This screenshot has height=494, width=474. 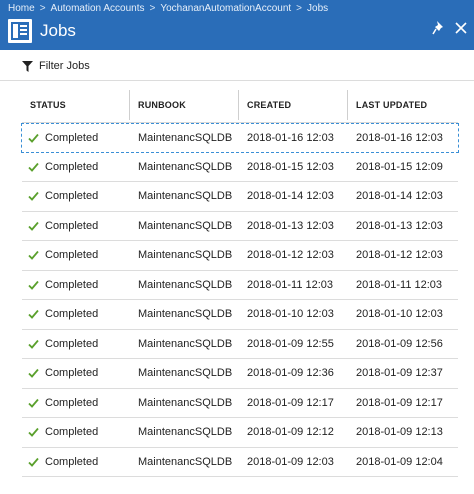 I want to click on created-cell: 2018-01-15 12:03, so click(x=290, y=166).